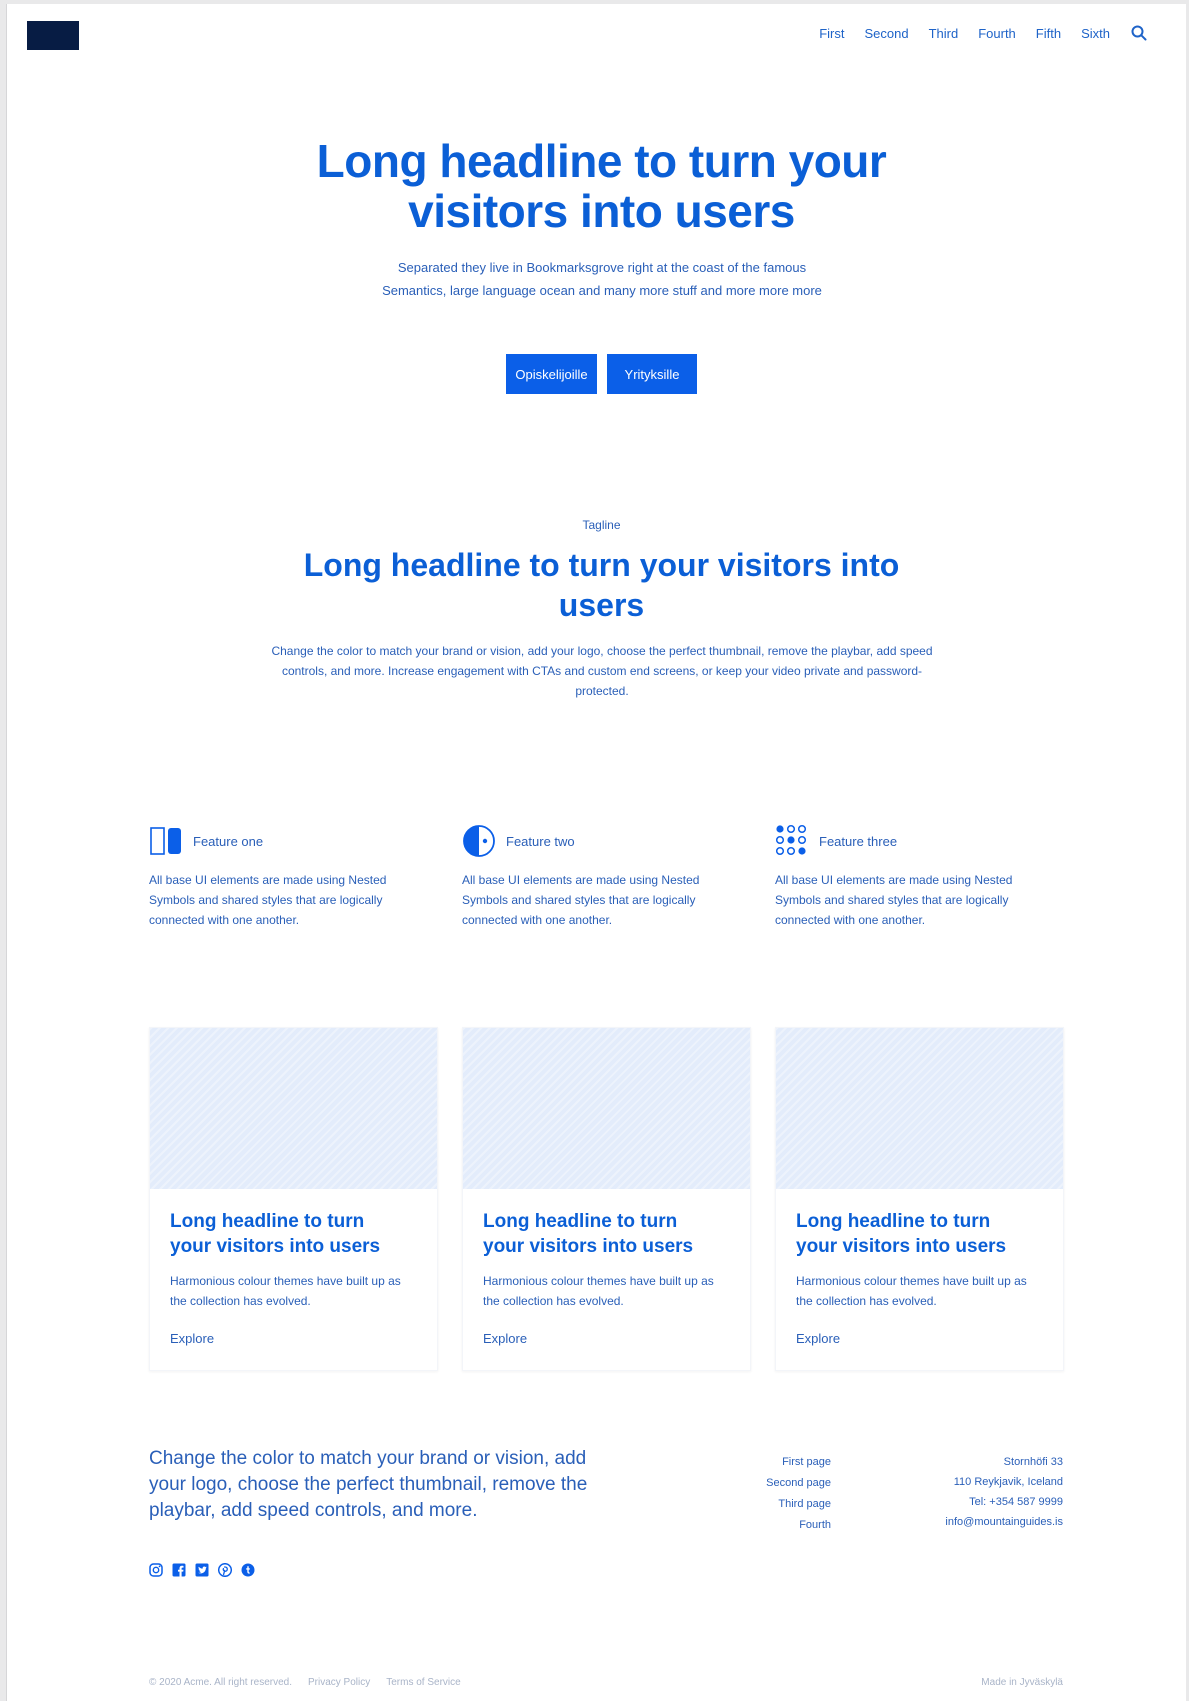  What do you see at coordinates (339, 1682) in the screenshot?
I see `privacy-policy-link: Privacy Policy` at bounding box center [339, 1682].